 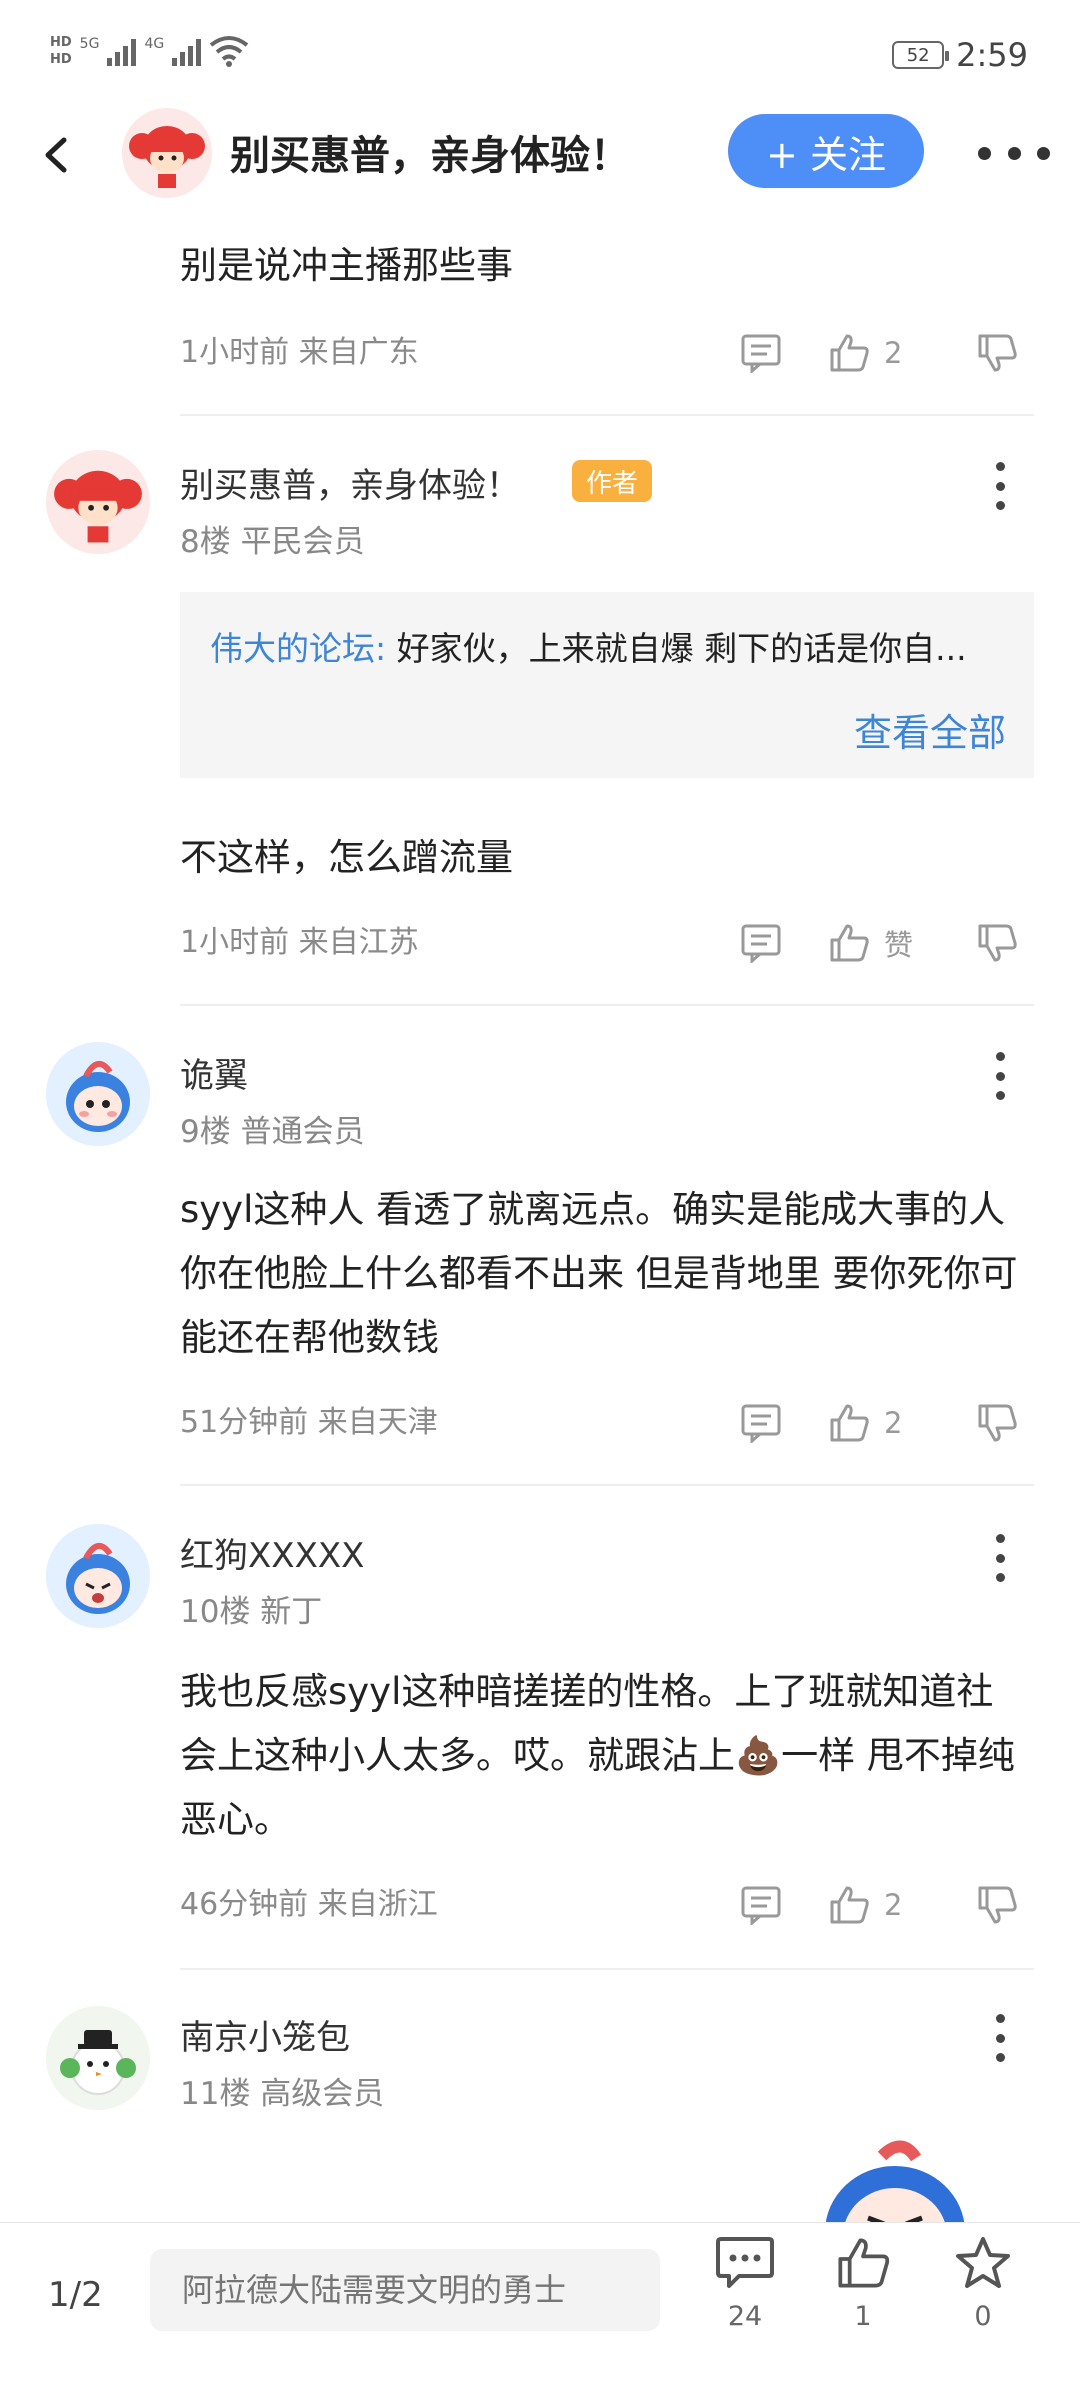 What do you see at coordinates (895, 2186) in the screenshot?
I see `mascot-float-icon` at bounding box center [895, 2186].